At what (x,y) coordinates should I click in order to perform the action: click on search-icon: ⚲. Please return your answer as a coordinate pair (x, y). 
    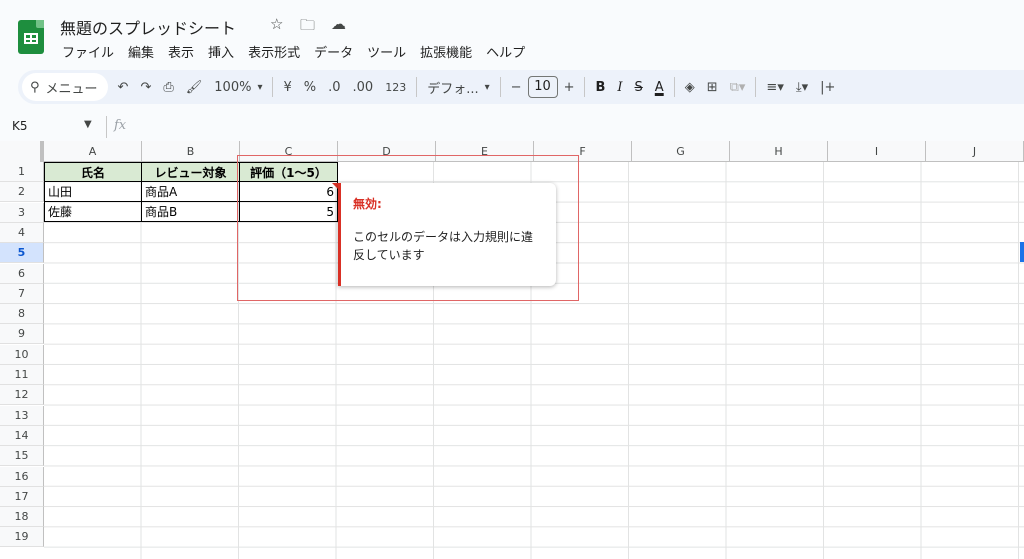
    Looking at the image, I should click on (35, 87).